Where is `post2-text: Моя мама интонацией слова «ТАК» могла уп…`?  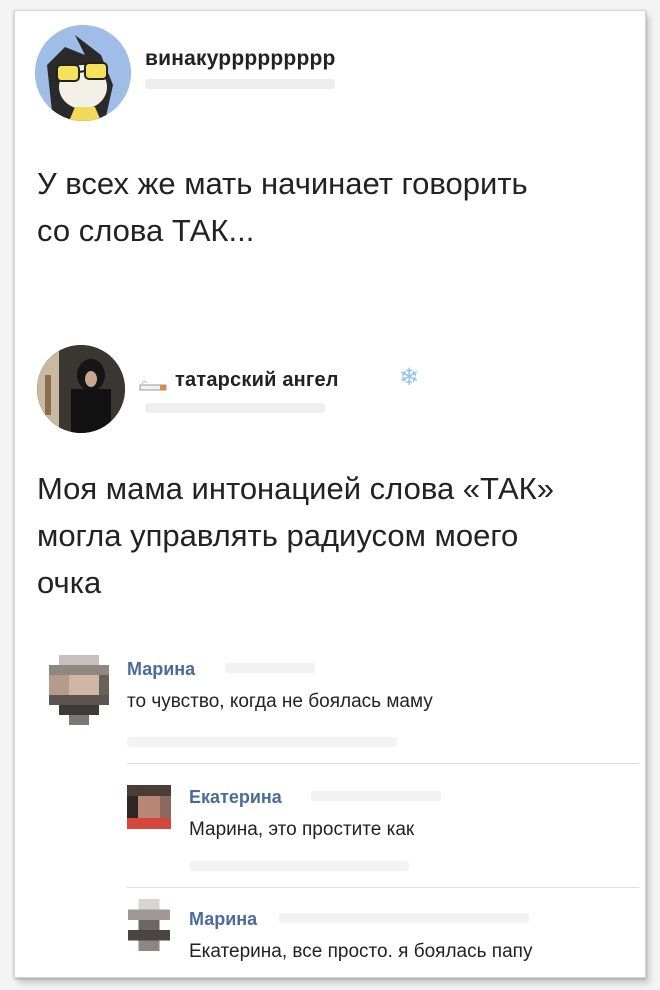
post2-text: Моя мама интонацией слова «ТАК» могла уп… is located at coordinates (295, 535).